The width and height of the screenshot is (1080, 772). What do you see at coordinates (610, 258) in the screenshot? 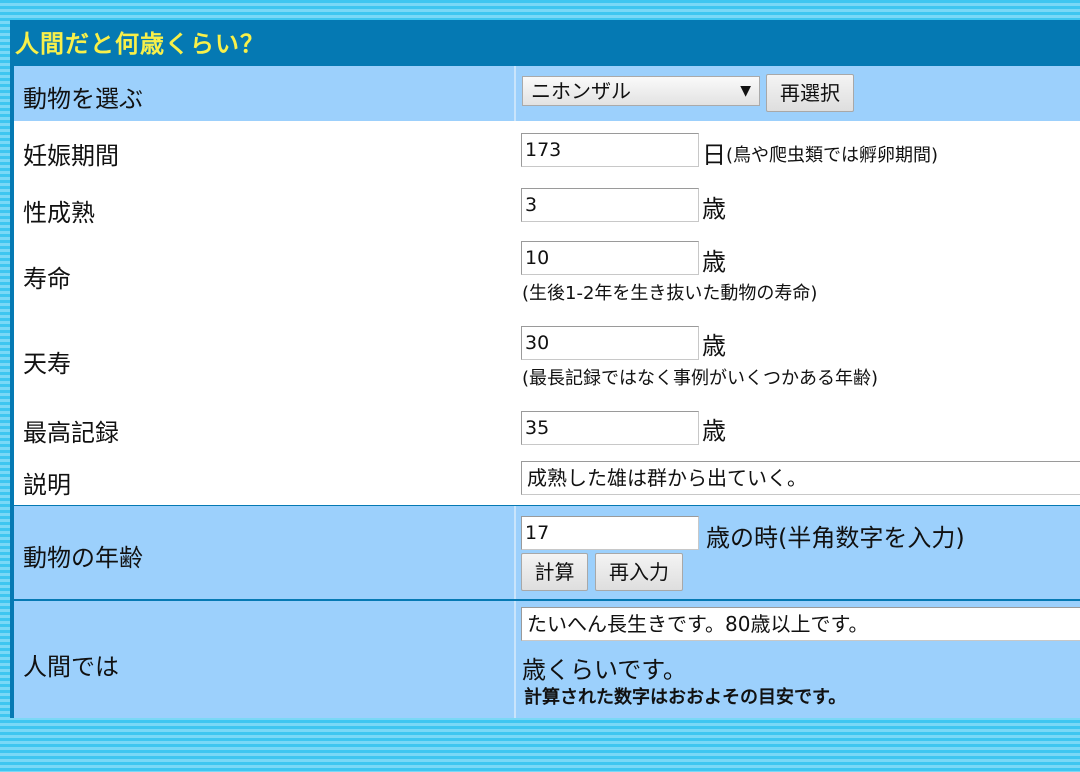
I see `lifespan-input: 10` at bounding box center [610, 258].